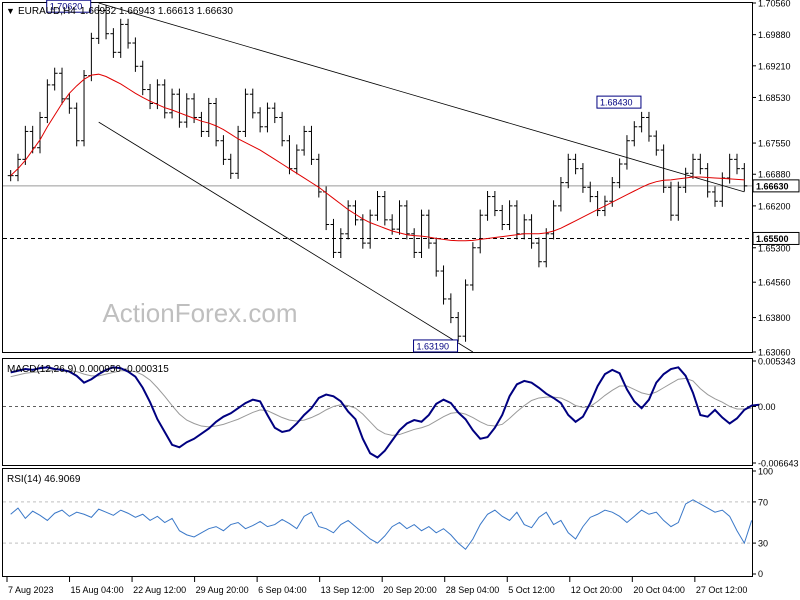 This screenshot has height=600, width=800. What do you see at coordinates (156, 11) in the screenshot?
I see `header-ohlc: 1.66932 1.66943 1.66613 1.66630` at bounding box center [156, 11].